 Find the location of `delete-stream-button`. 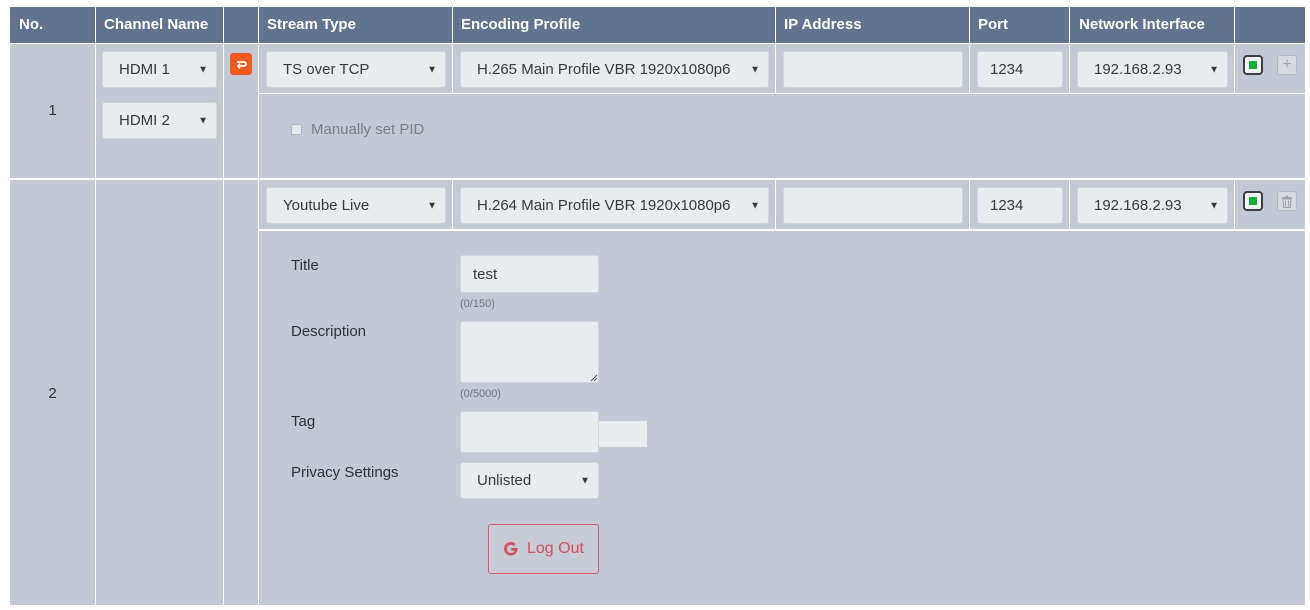

delete-stream-button is located at coordinates (1287, 201).